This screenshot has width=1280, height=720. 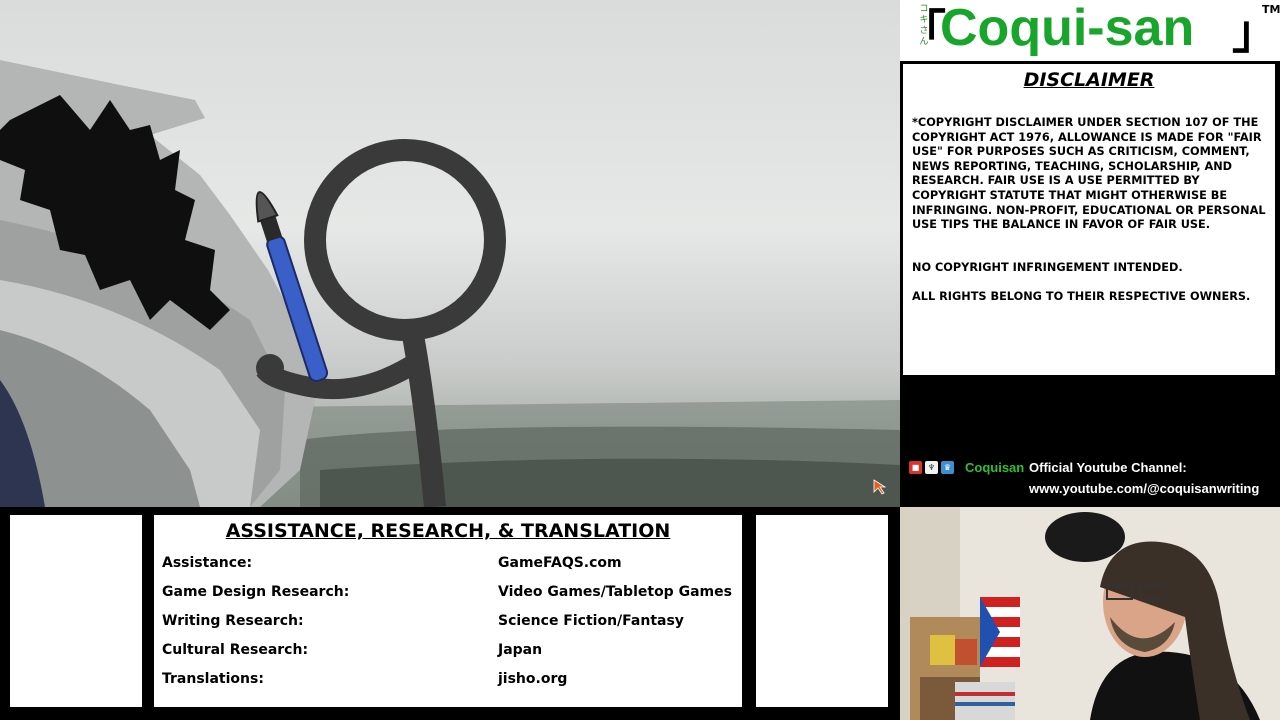 What do you see at coordinates (947, 467) in the screenshot?
I see `crown-icon: ♛` at bounding box center [947, 467].